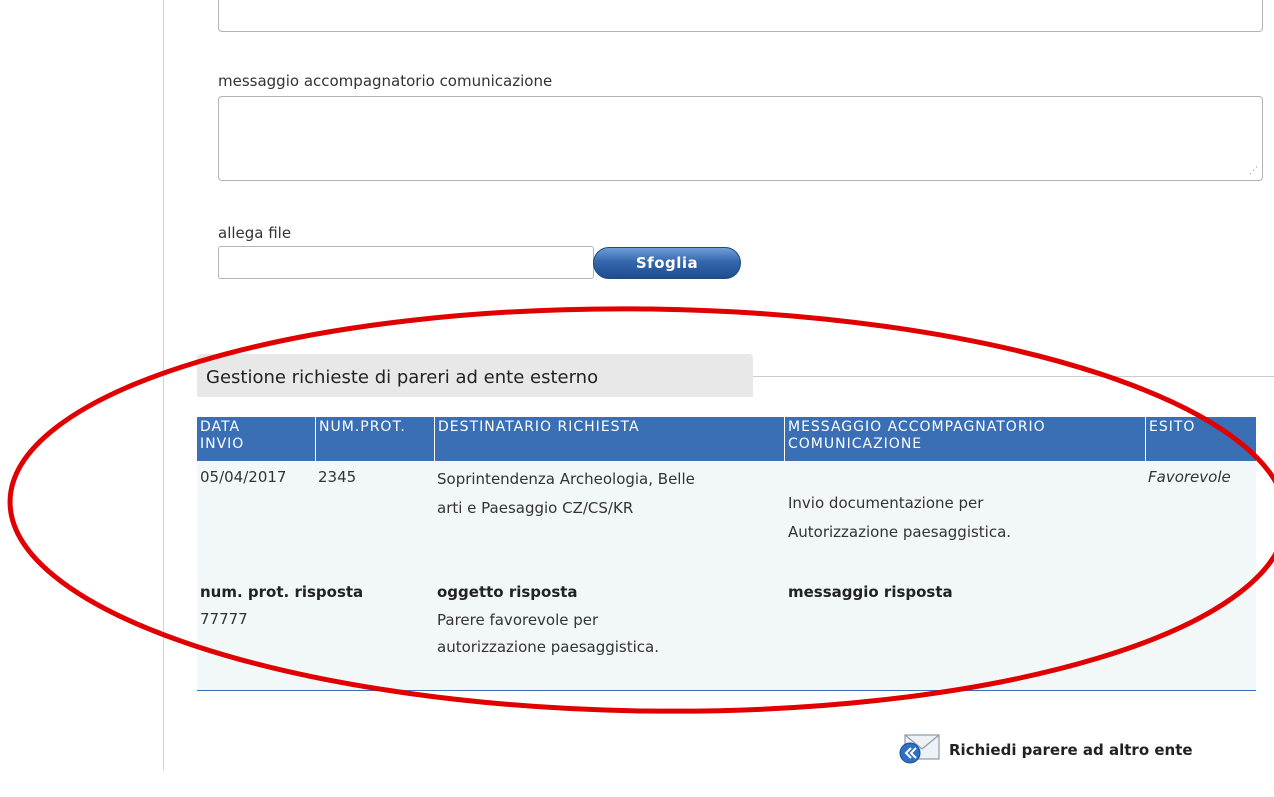 The image size is (1274, 797). I want to click on message-label: messaggio accompagnatorio comunicazione, so click(385, 81).